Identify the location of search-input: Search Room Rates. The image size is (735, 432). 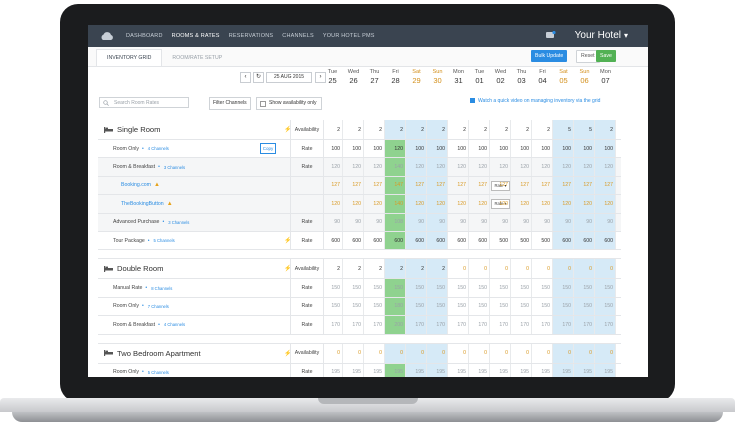
(144, 102).